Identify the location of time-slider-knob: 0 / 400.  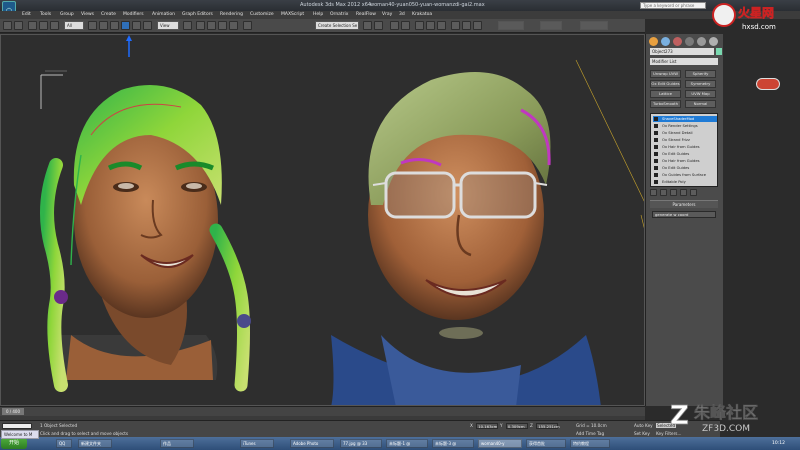
(13, 411).